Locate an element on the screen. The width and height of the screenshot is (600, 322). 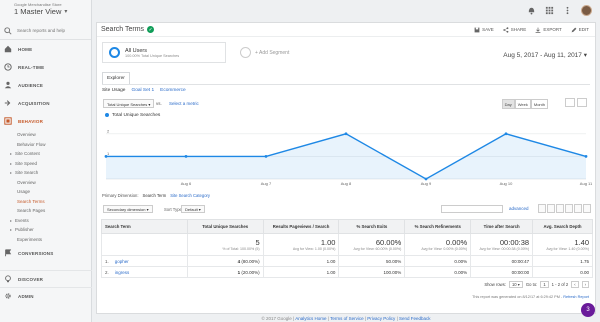
primary-dimension-alt: Site Search Category is located at coordinates (190, 197).